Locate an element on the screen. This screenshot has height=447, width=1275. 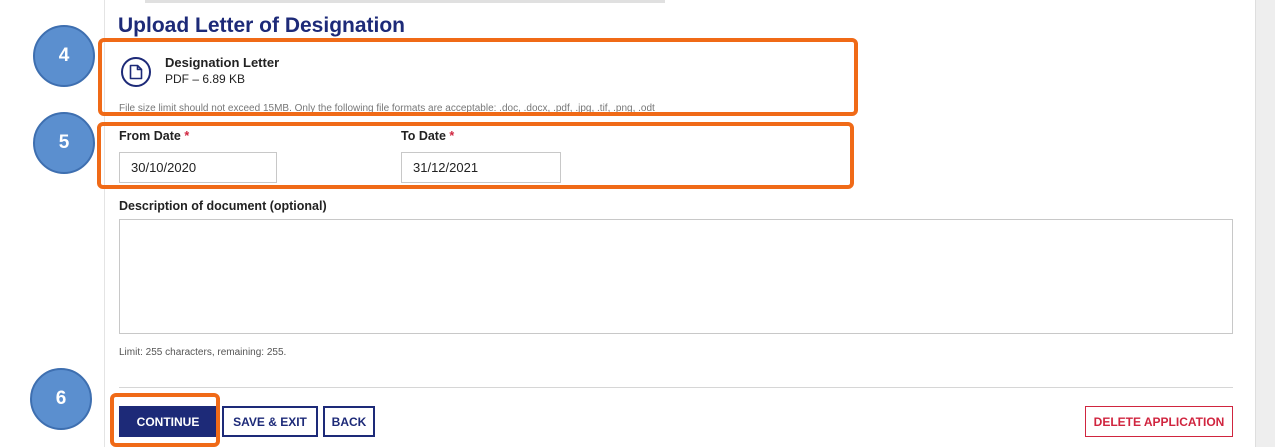
callout-box-upload is located at coordinates (478, 77).